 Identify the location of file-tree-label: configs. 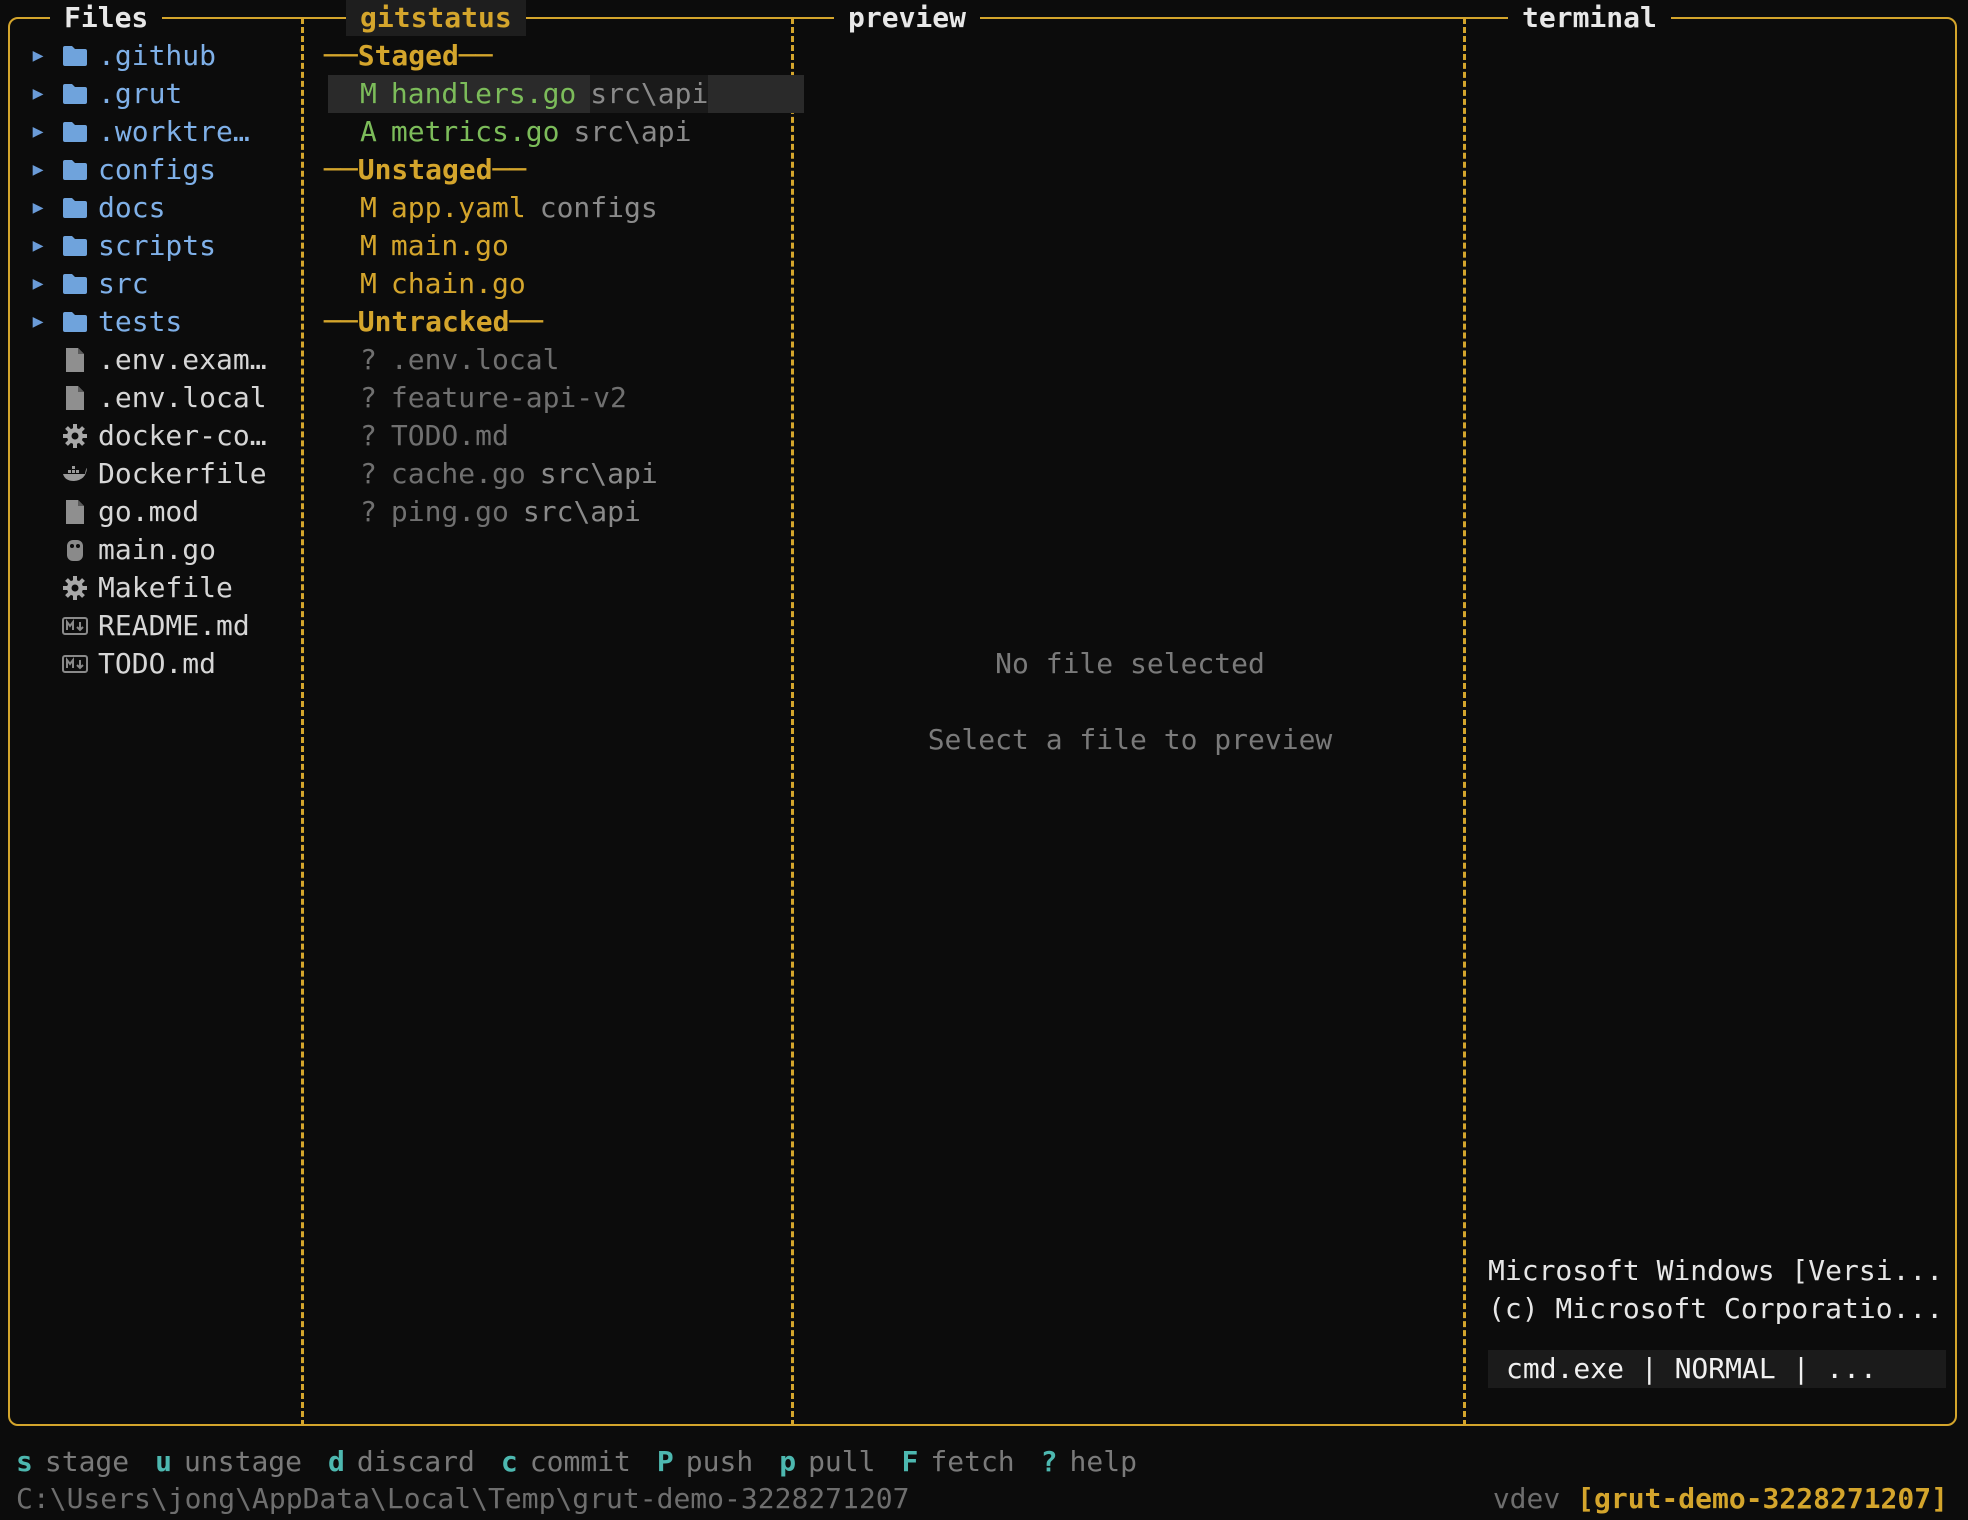
(157, 169).